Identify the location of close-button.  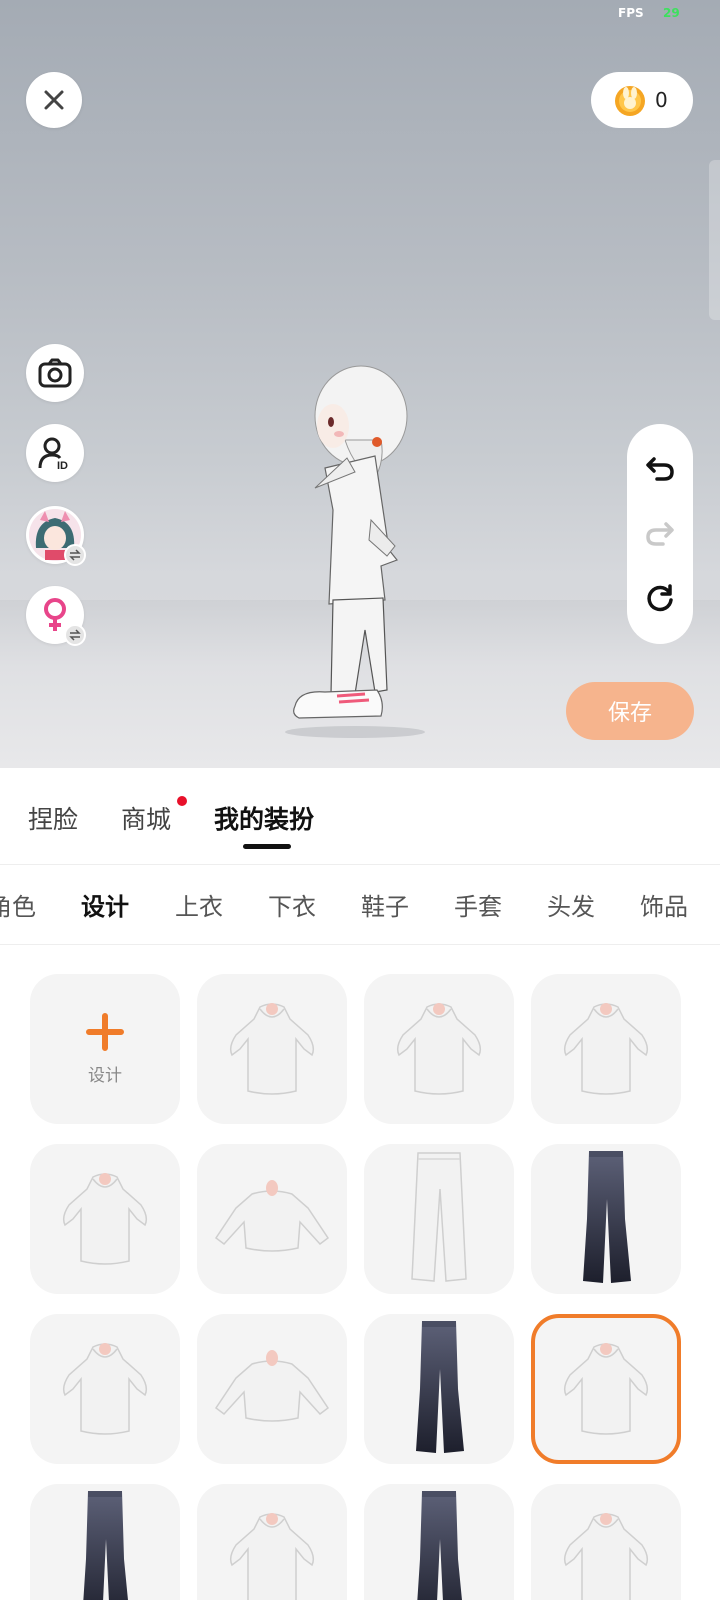
(54, 100).